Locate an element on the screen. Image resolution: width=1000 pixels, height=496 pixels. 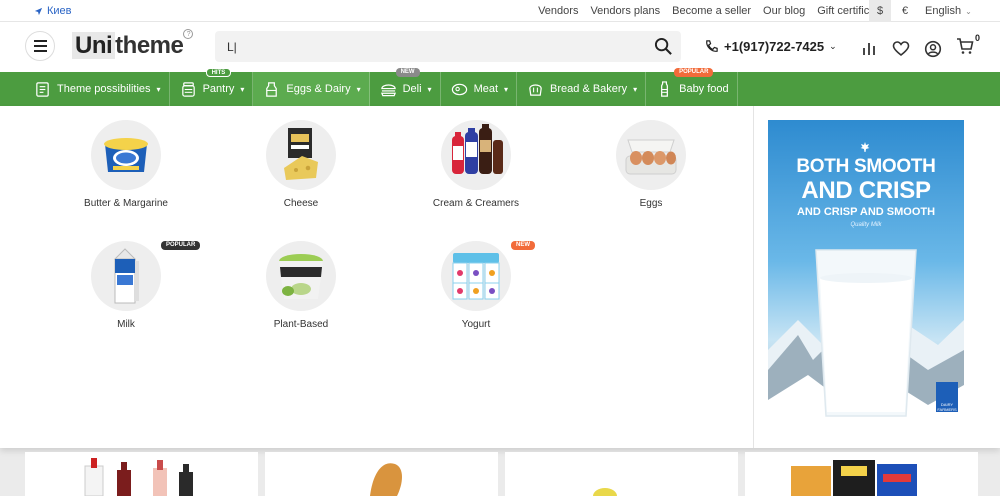
lemon-icon is located at coordinates (605, 492).